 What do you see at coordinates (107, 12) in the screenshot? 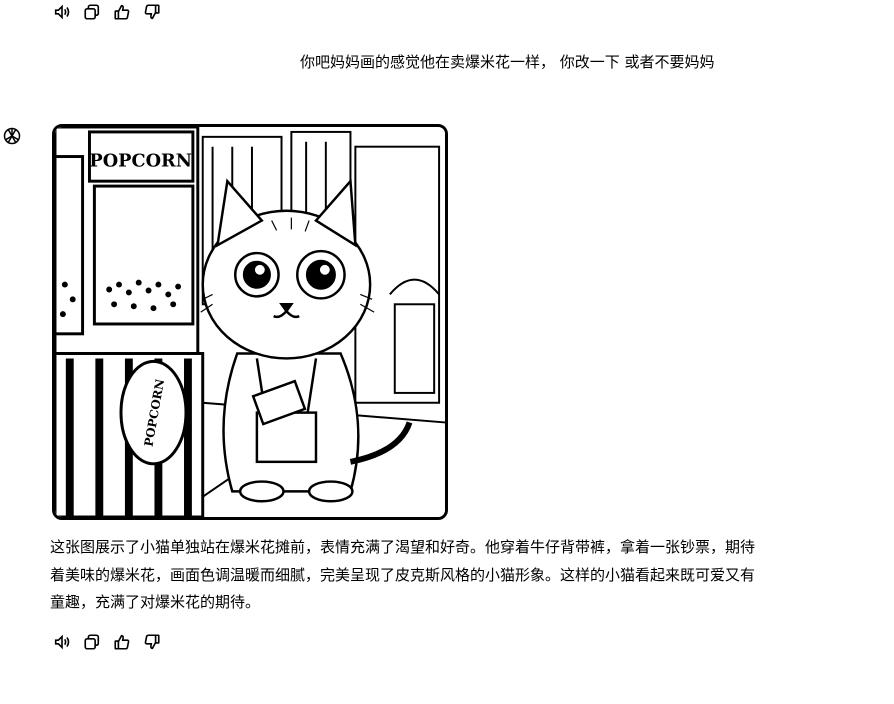
I see `message-actions-top` at bounding box center [107, 12].